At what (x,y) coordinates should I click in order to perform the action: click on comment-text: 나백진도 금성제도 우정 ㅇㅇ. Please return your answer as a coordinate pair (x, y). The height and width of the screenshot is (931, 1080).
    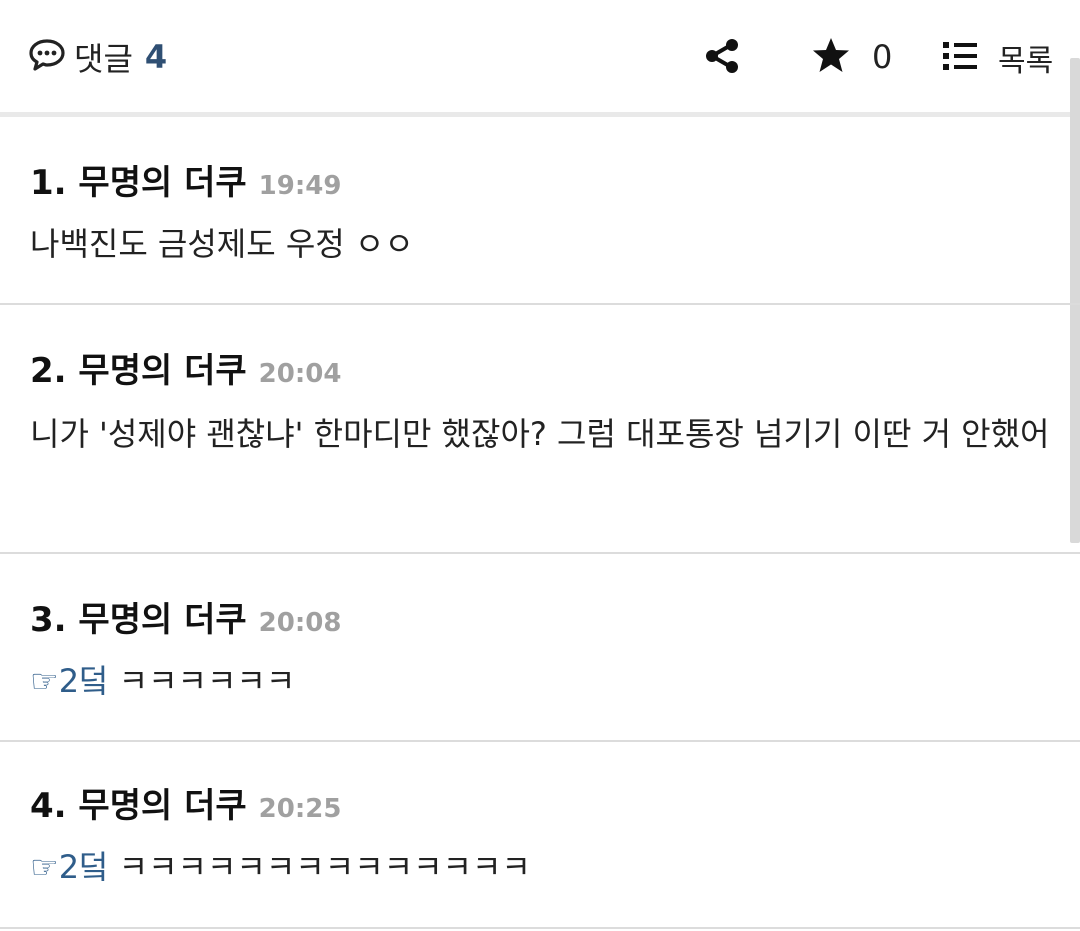
    Looking at the image, I should click on (540, 244).